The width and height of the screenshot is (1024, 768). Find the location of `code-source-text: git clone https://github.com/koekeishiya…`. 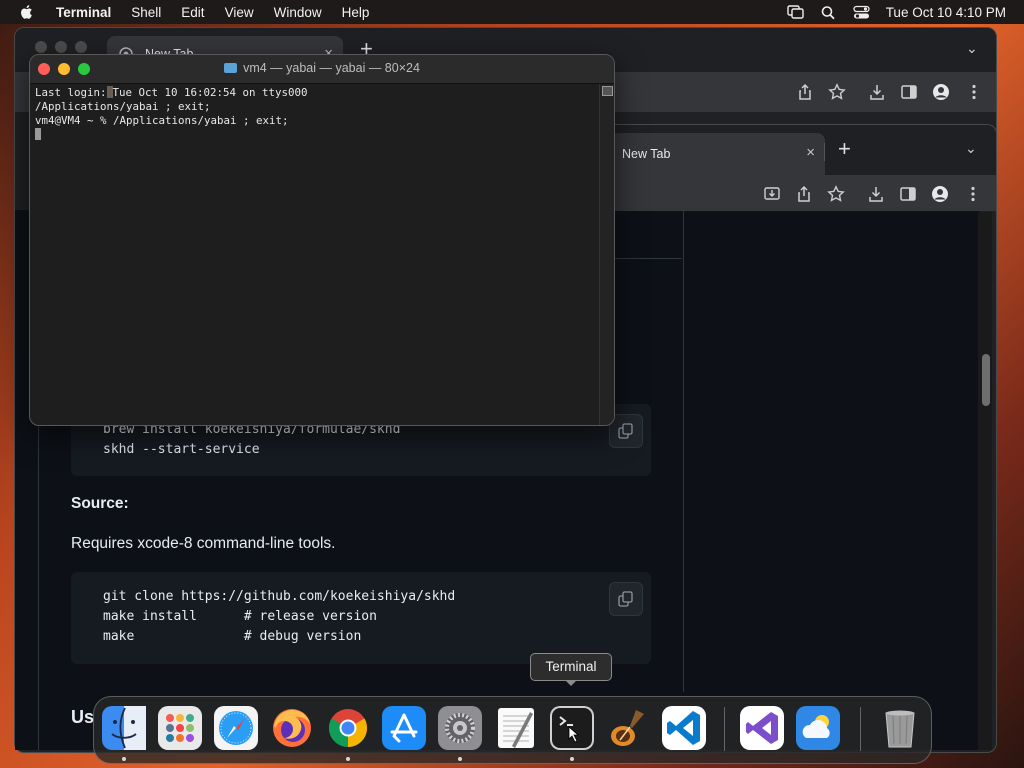

code-source-text: git clone https://github.com/koekeishiya… is located at coordinates (279, 617).